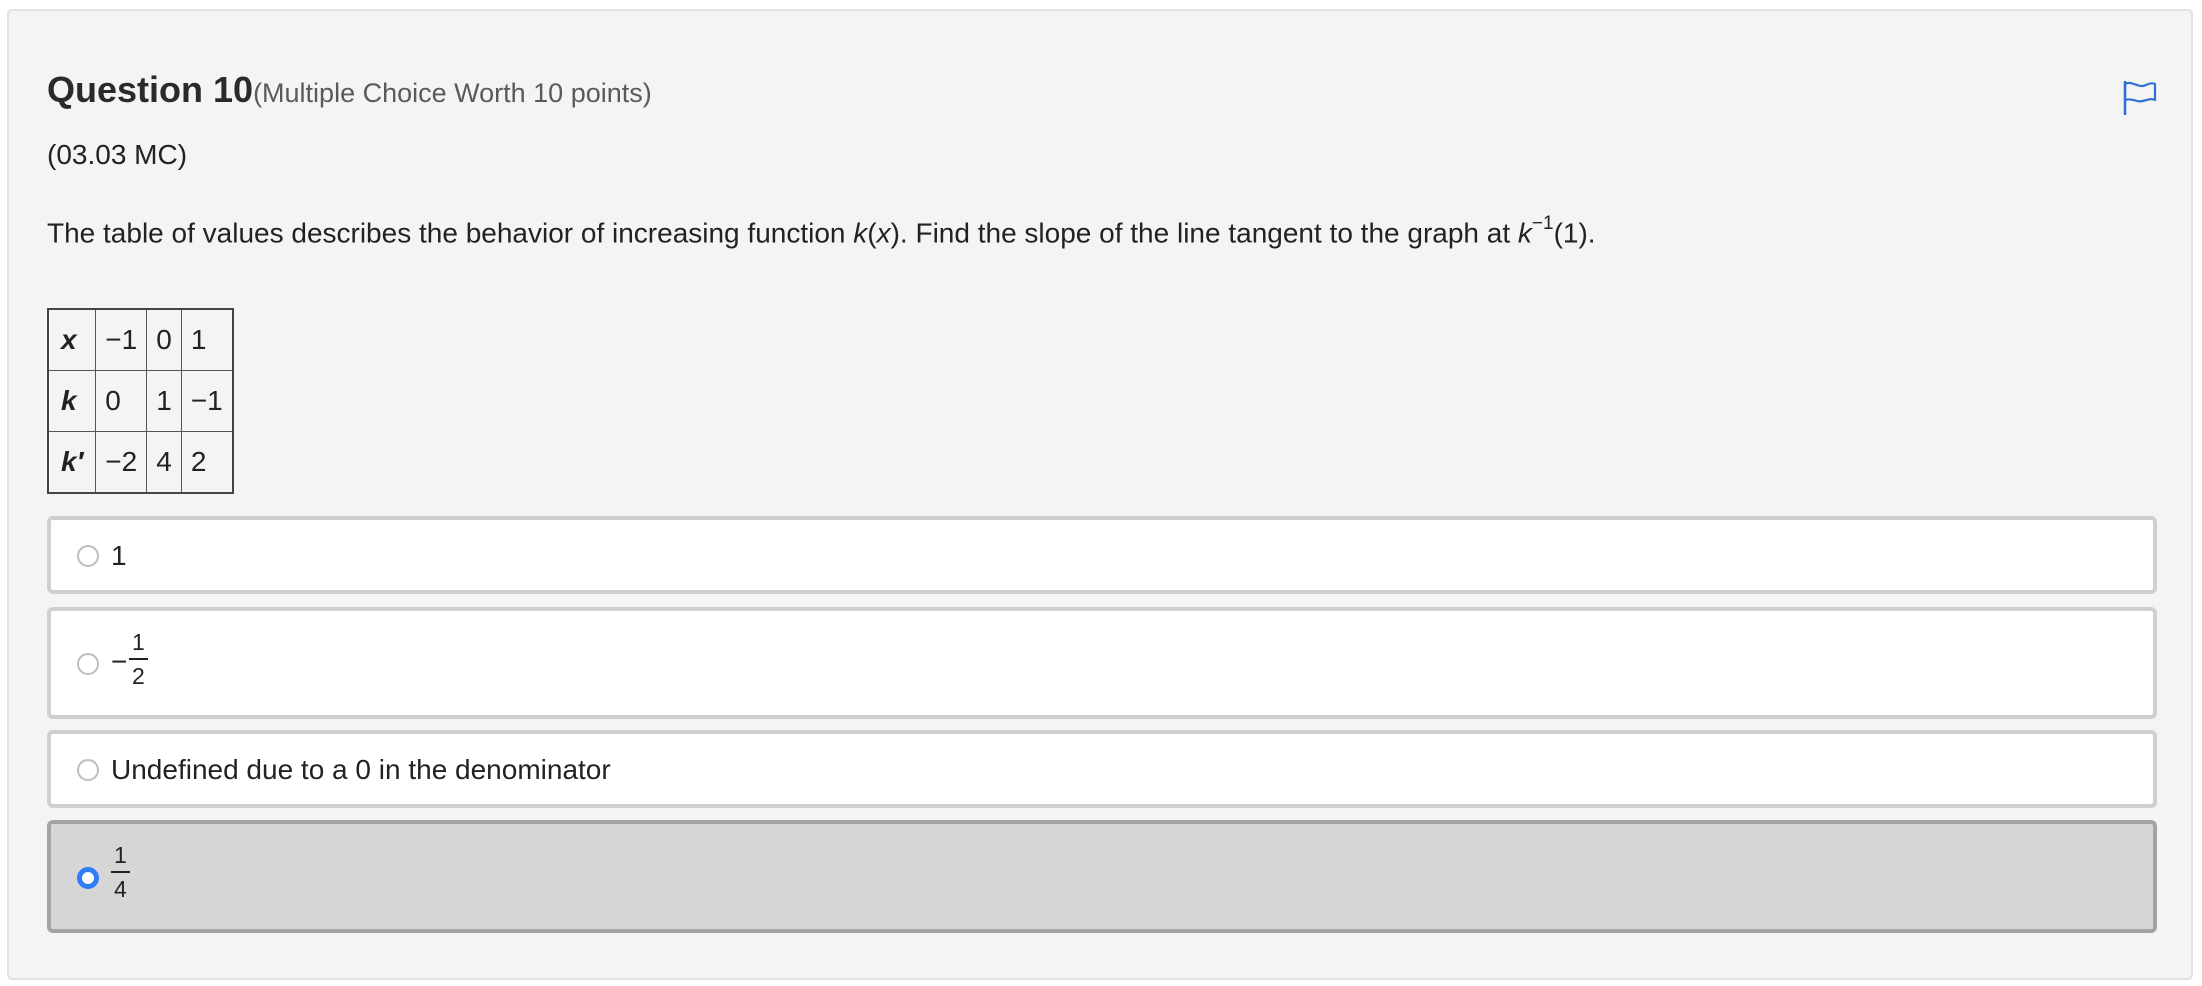 This screenshot has height=986, width=2202. I want to click on function-paren-open: (, so click(872, 233).